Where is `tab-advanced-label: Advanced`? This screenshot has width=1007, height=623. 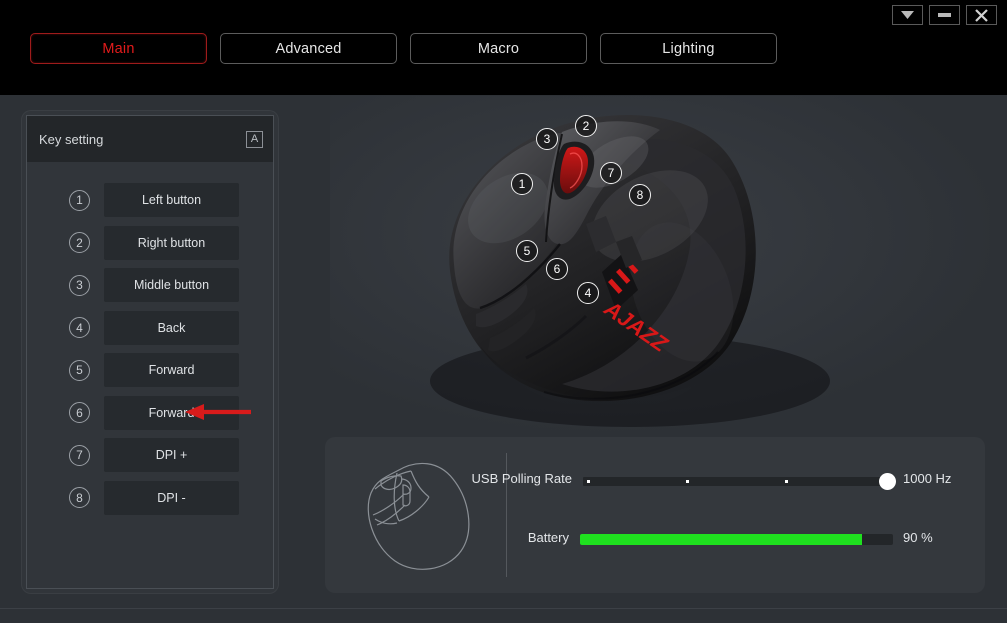
tab-advanced-label: Advanced is located at coordinates (308, 48).